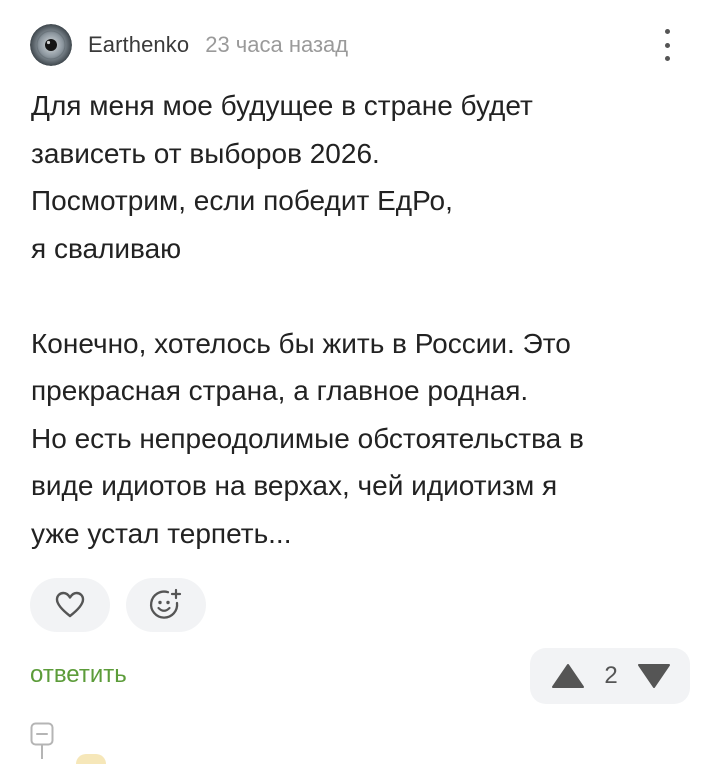  I want to click on heart-icon, so click(70, 604).